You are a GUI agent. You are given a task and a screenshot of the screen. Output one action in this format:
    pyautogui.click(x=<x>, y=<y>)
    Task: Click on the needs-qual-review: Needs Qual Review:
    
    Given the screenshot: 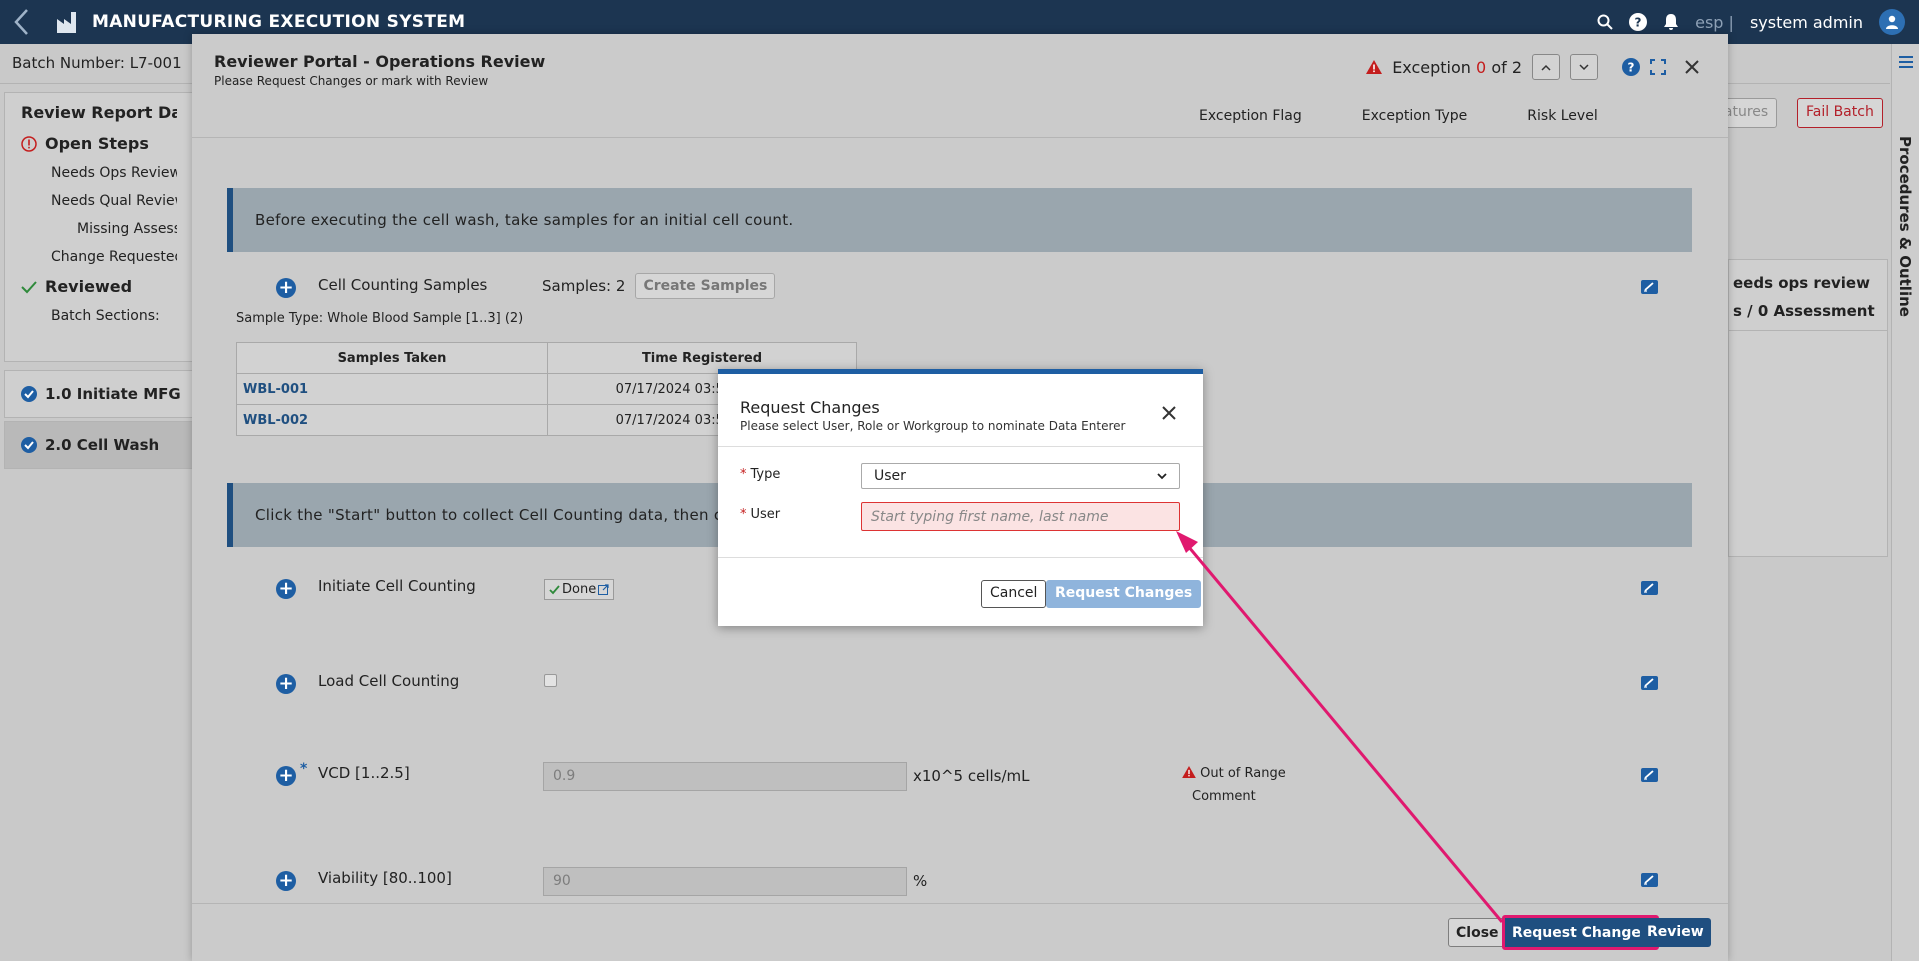 What is the action you would take?
    pyautogui.click(x=99, y=201)
    